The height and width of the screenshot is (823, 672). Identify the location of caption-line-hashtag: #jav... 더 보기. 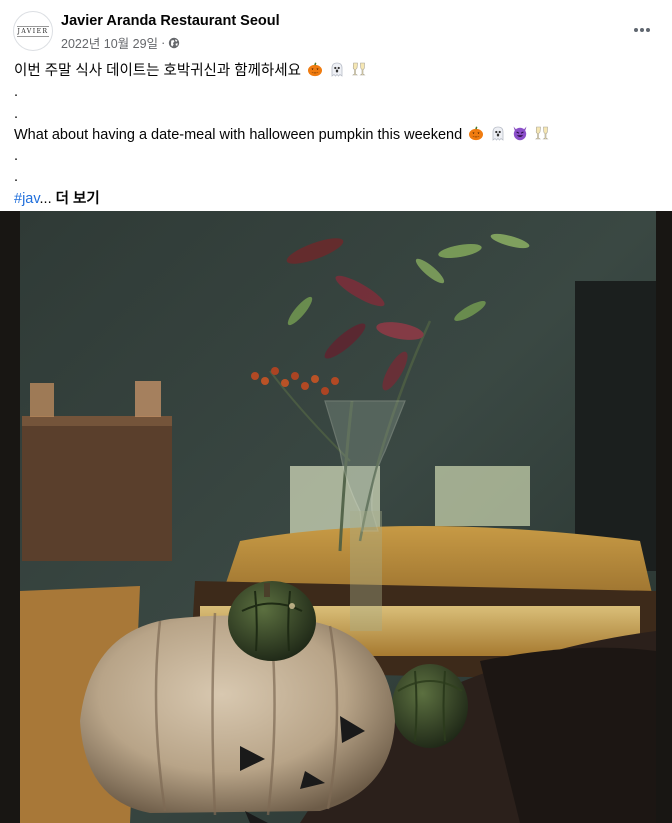
(334, 199).